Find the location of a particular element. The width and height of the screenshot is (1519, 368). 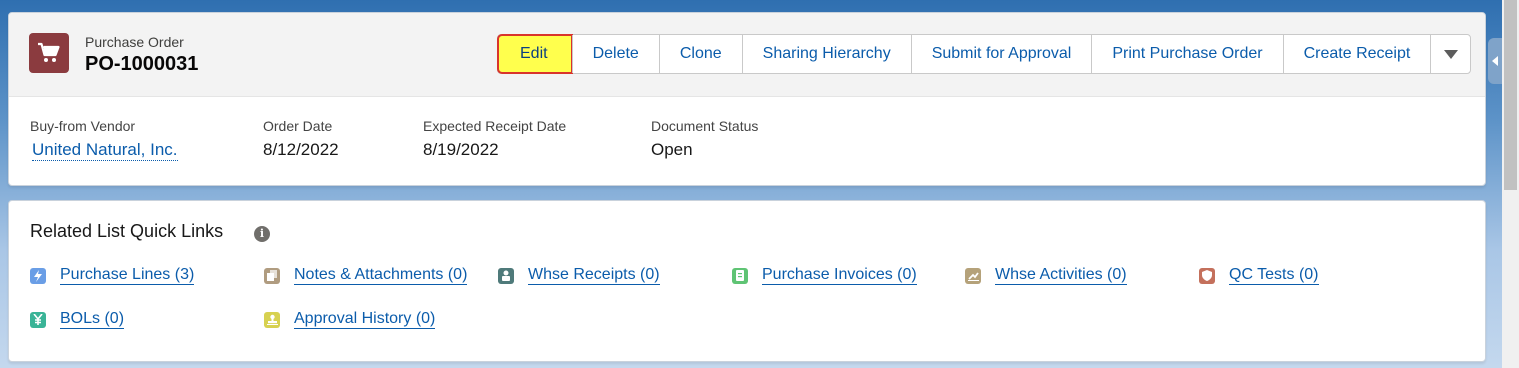

highlight-value: Open is located at coordinates (672, 149).